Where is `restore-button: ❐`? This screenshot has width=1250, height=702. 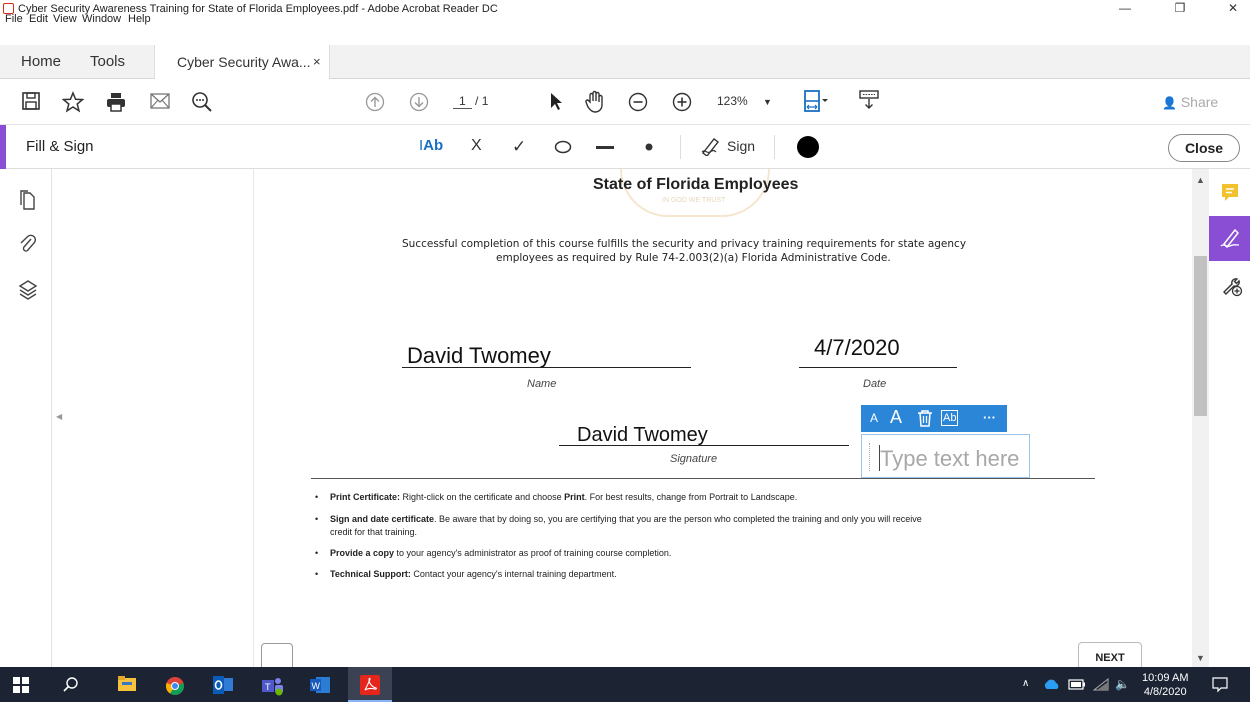 restore-button: ❐ is located at coordinates (1180, 8).